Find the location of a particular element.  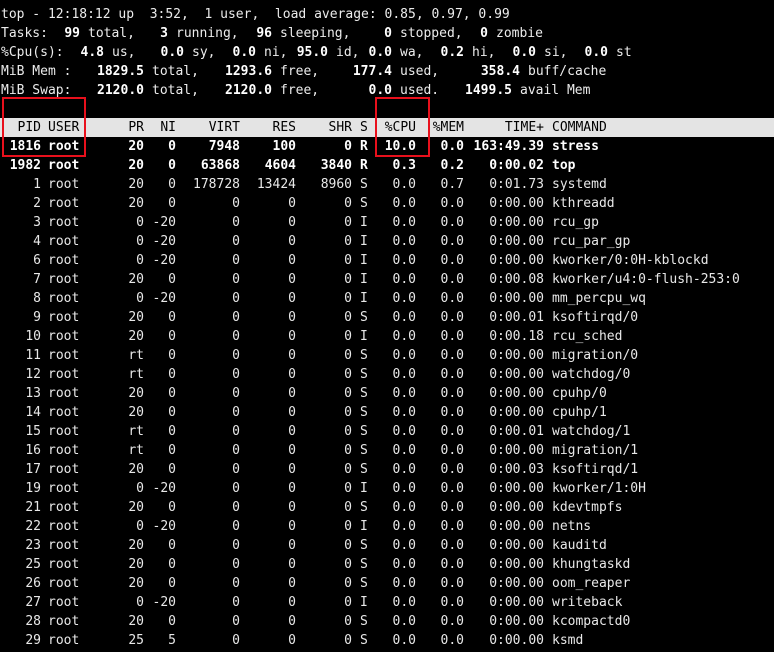

cpu-us-label: us, is located at coordinates (124, 52).